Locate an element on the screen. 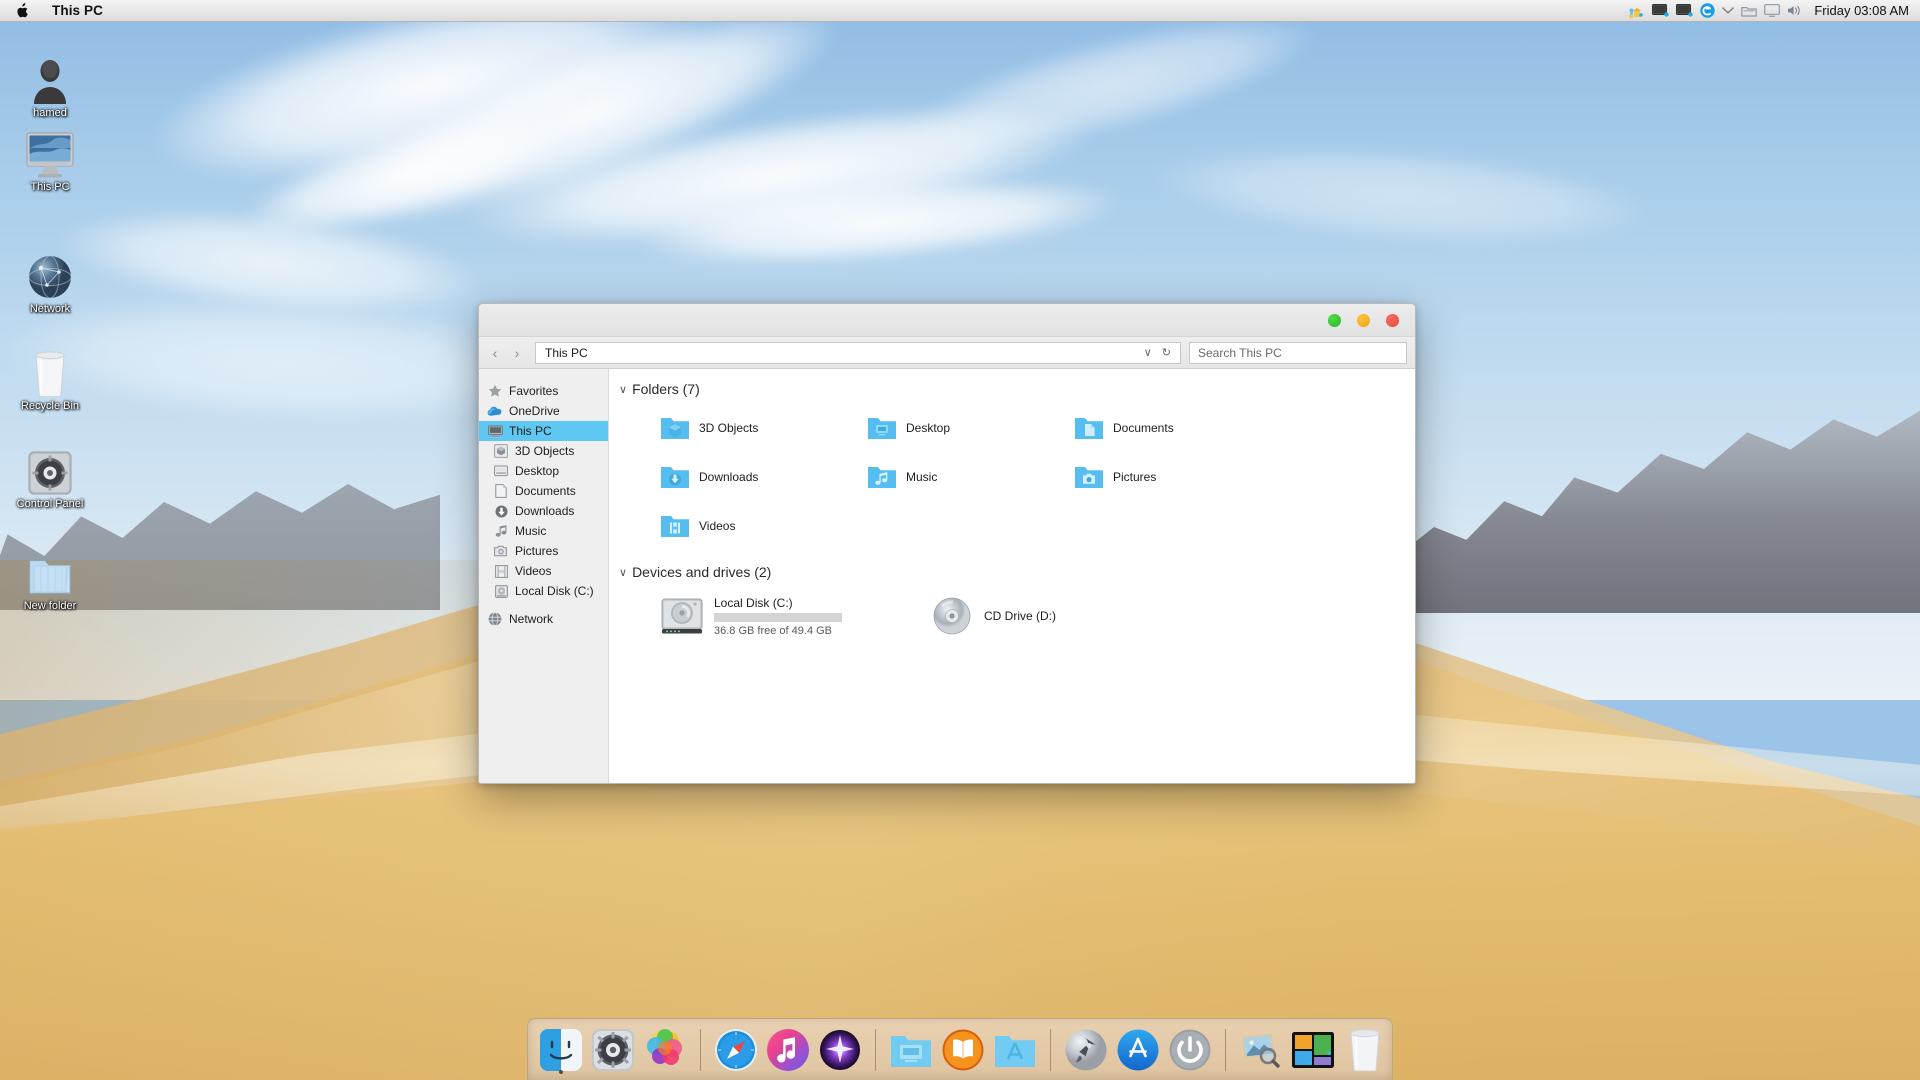 This screenshot has width=1920, height=1080. forward-button: › is located at coordinates (517, 353).